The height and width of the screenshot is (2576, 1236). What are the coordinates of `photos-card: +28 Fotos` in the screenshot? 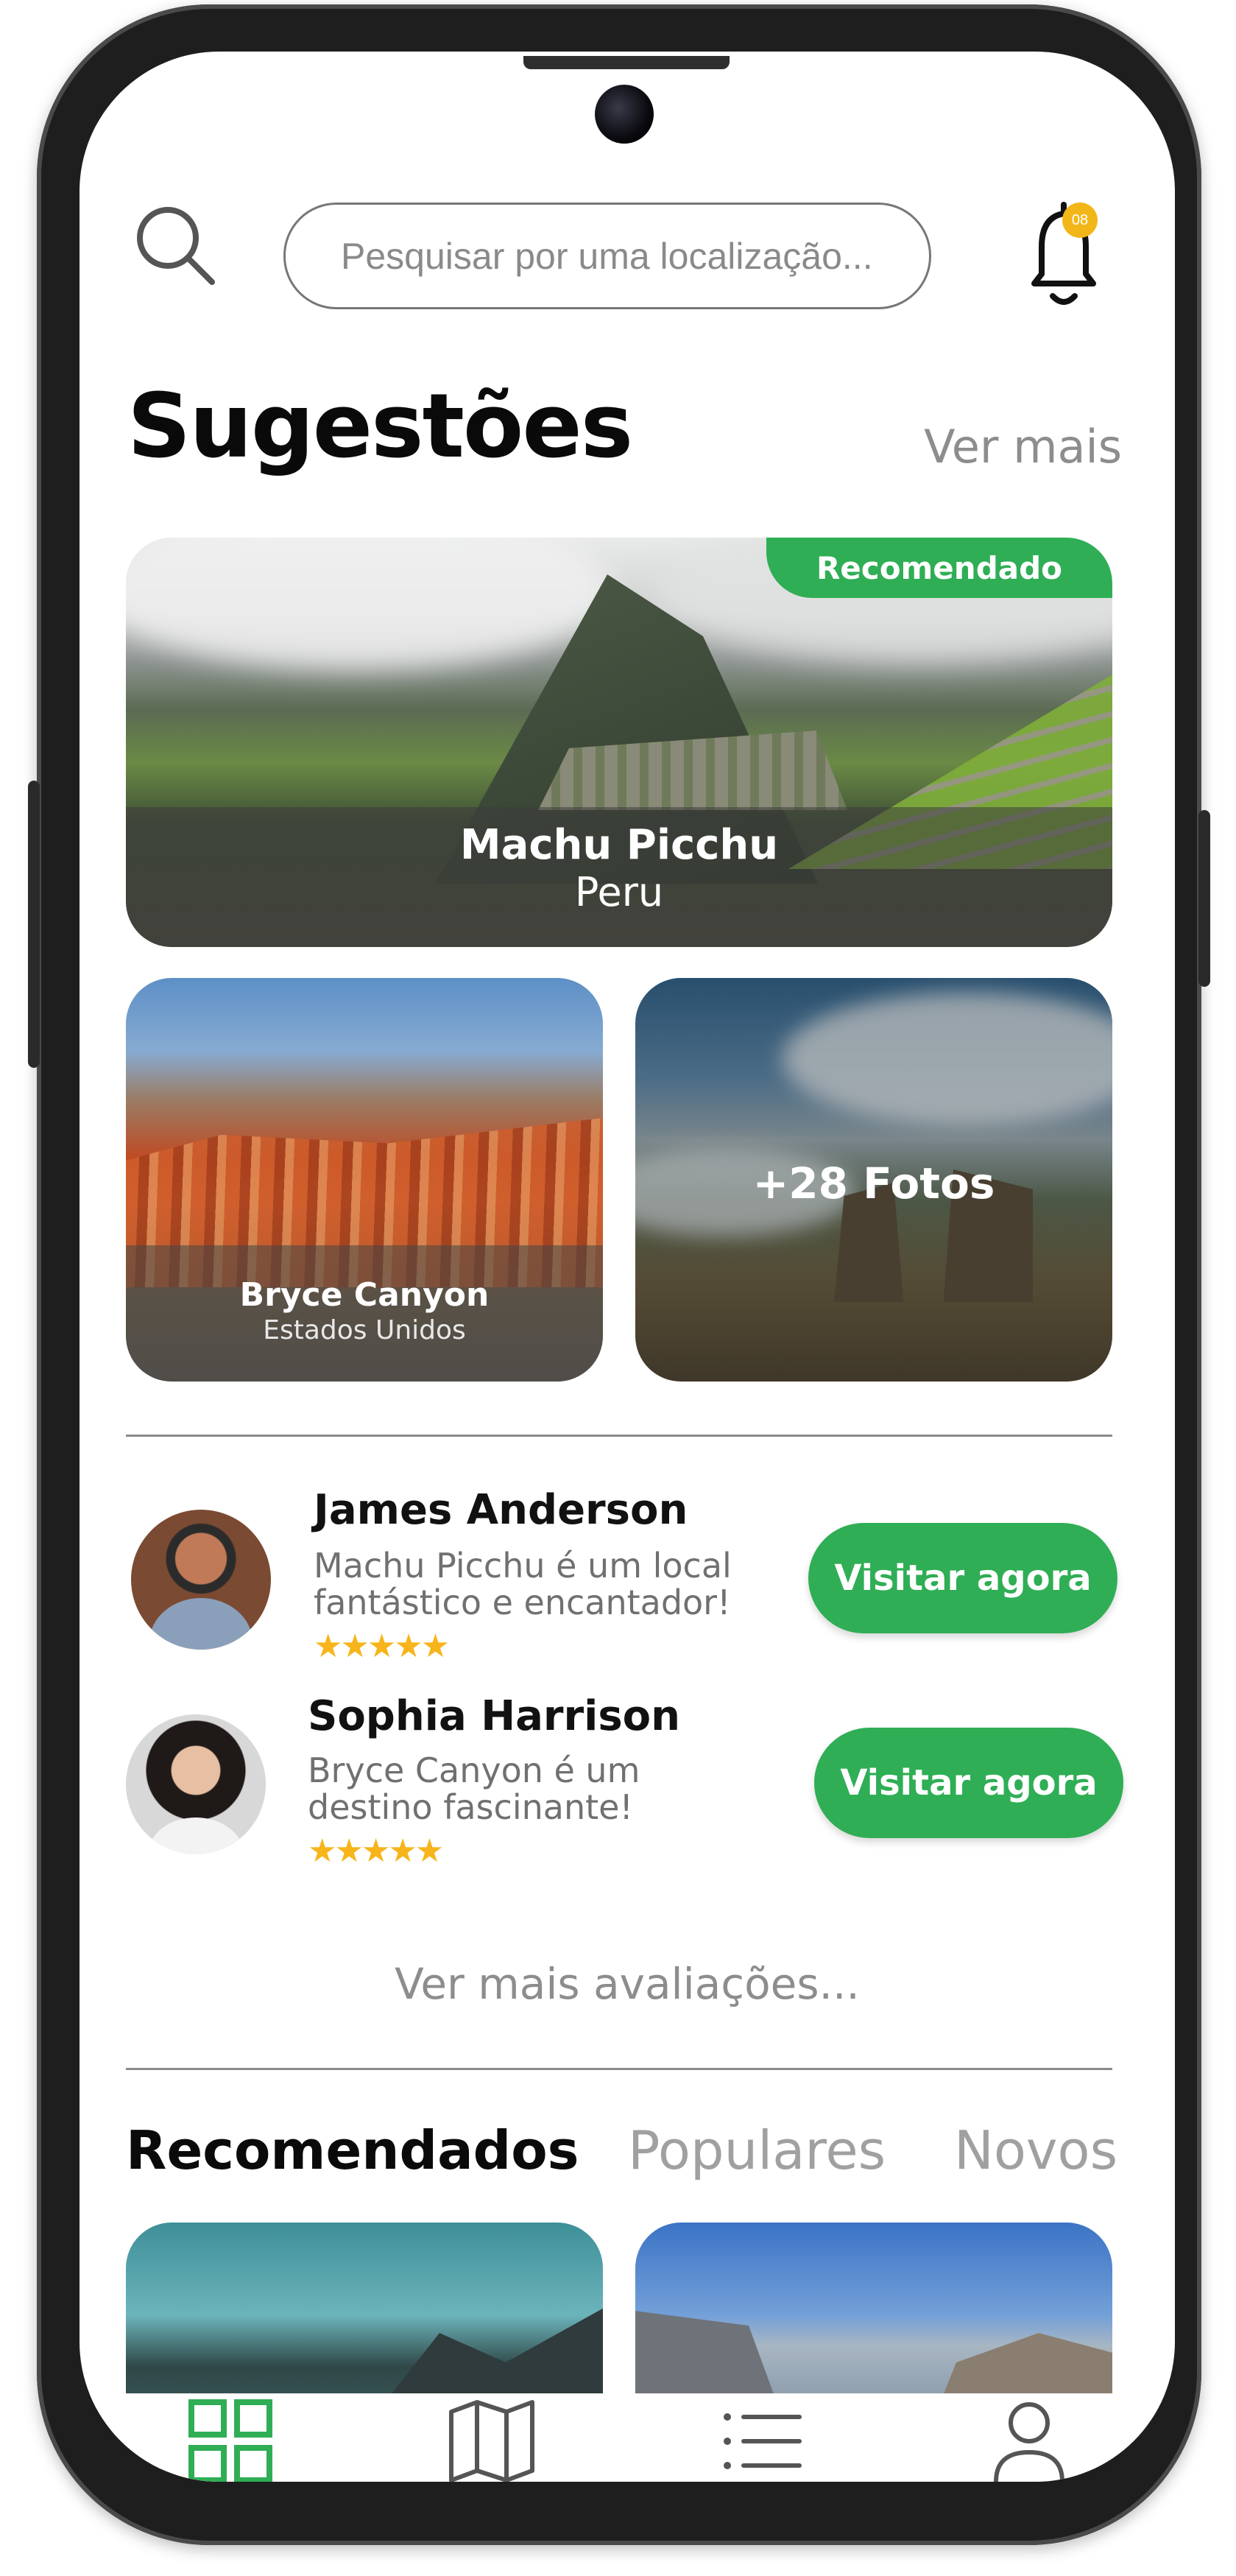 It's located at (874, 1180).